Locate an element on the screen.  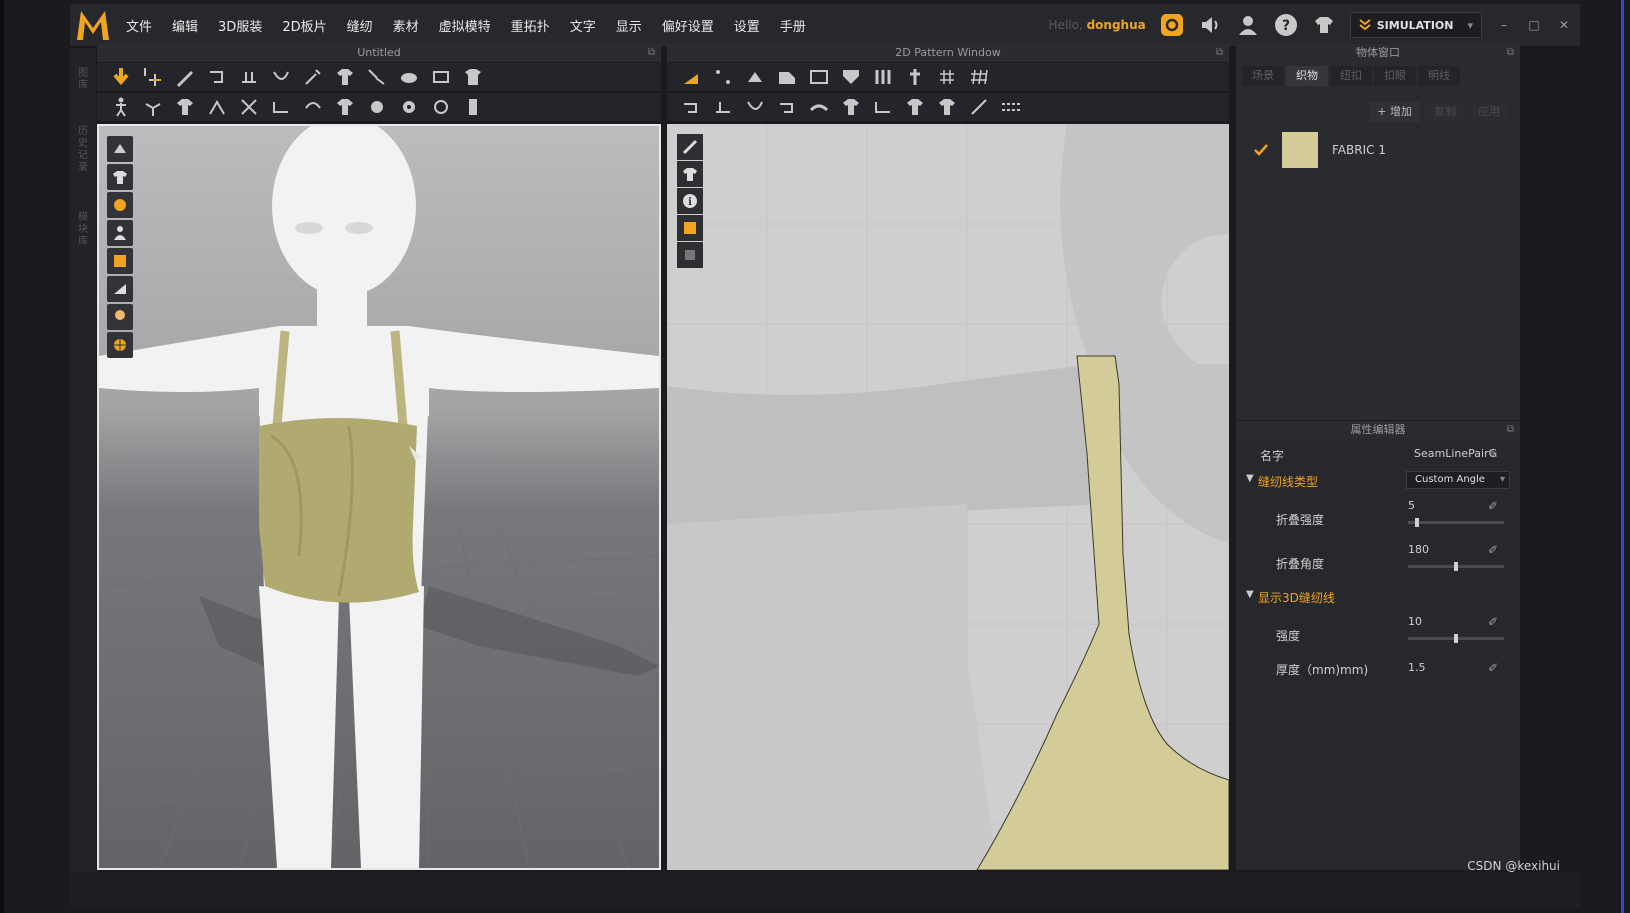
grading-view-icon is located at coordinates (690, 255).